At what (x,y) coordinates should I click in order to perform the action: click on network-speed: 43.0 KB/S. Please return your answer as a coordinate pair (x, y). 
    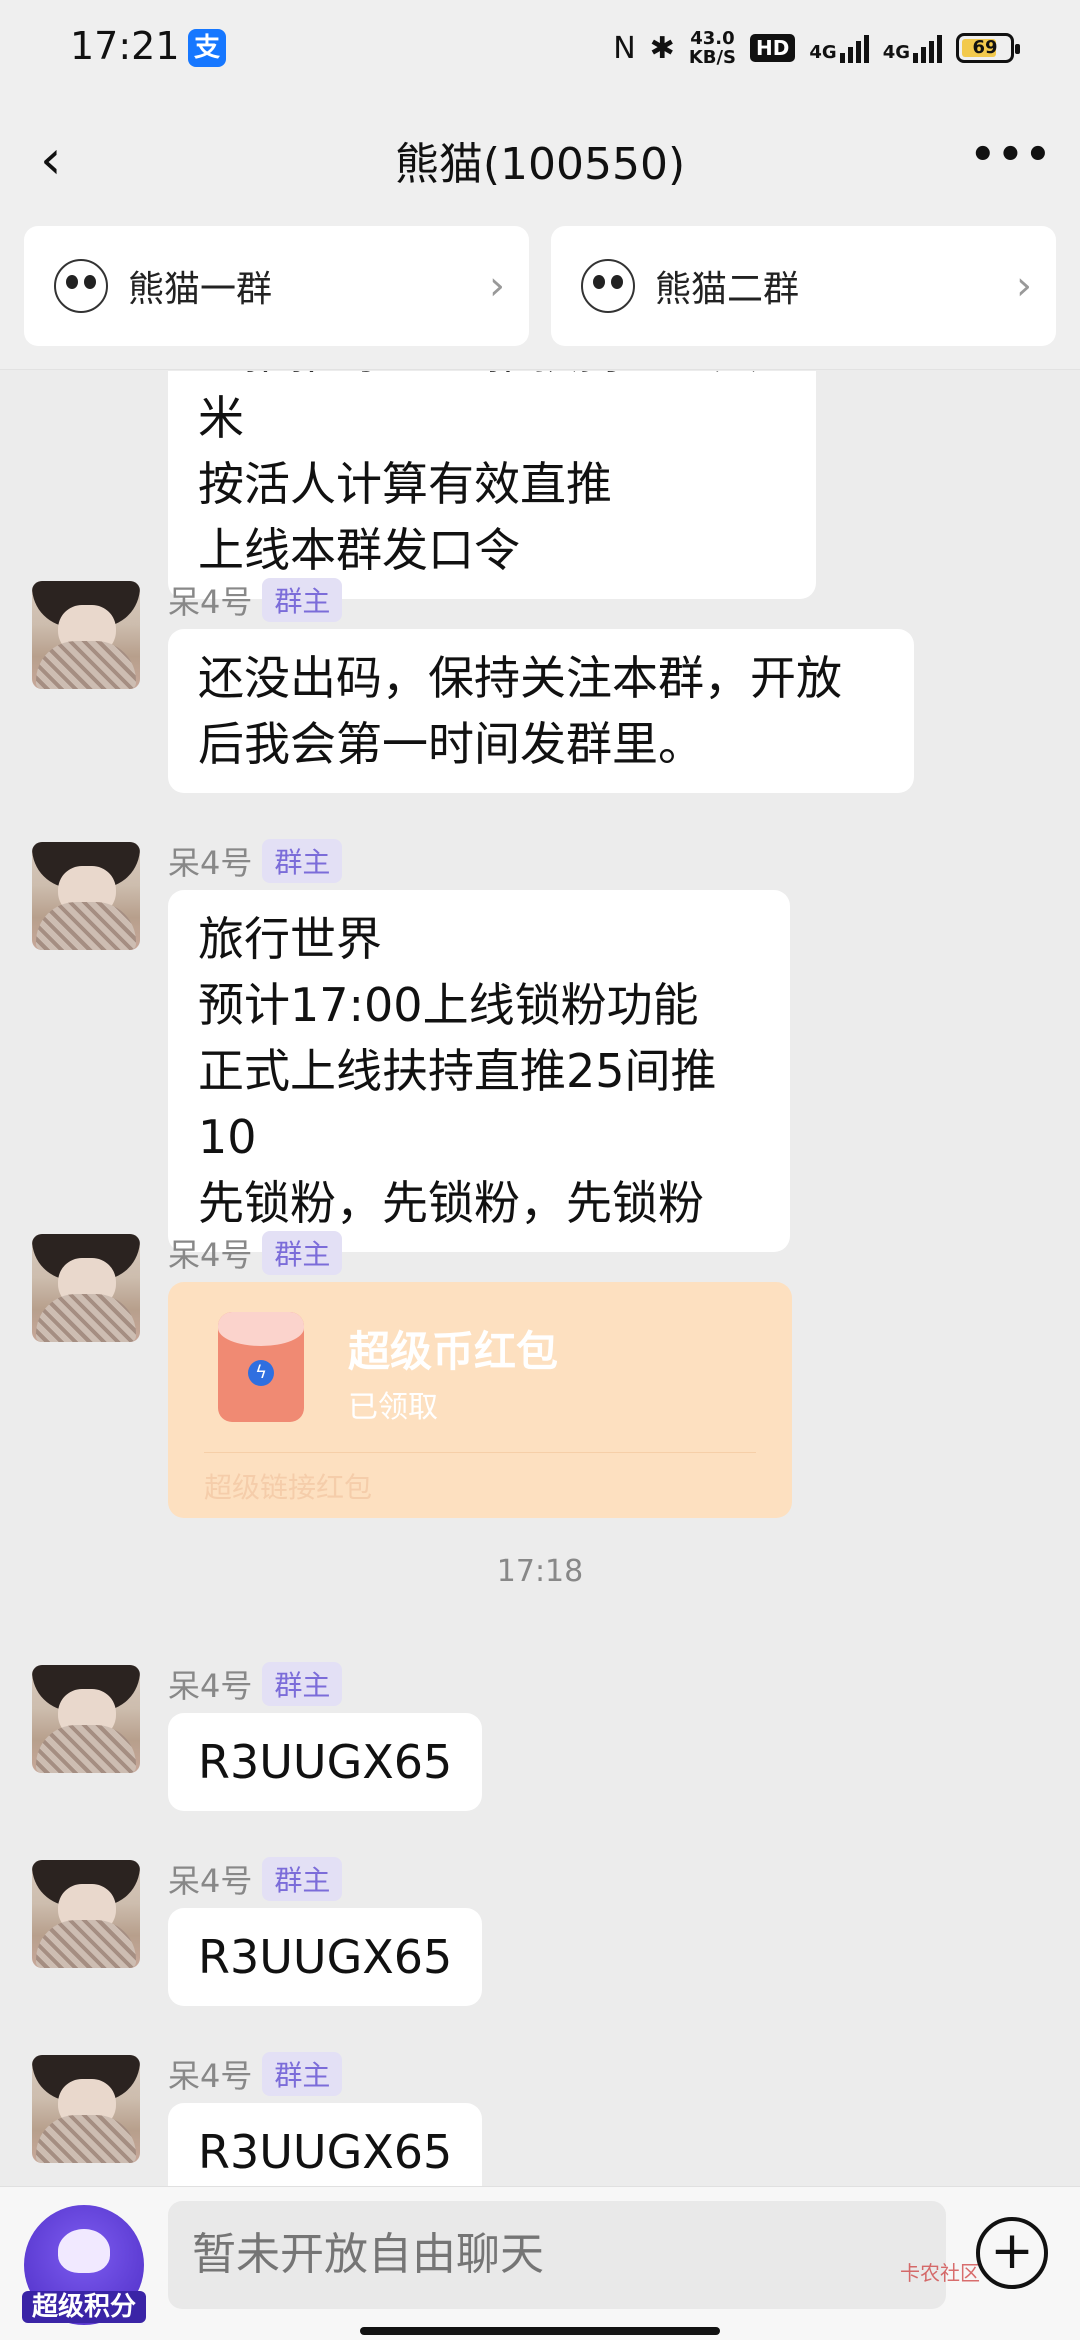
    Looking at the image, I should click on (712, 48).